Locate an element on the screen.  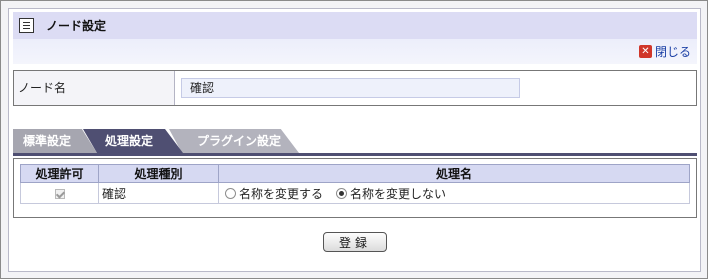
no-rename-radio-label: 名称を変更しない is located at coordinates (398, 194).